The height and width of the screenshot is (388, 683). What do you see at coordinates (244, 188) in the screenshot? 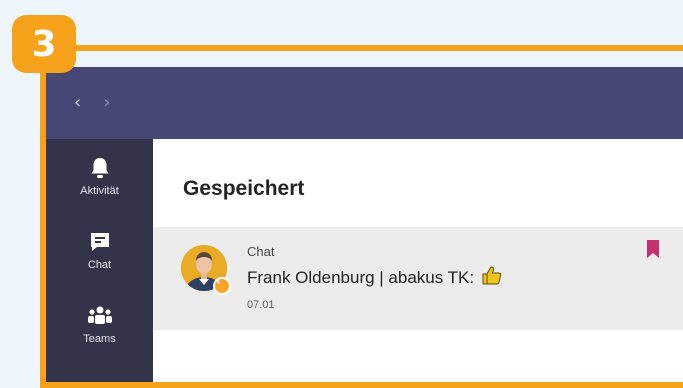
I see `page-title: Gespeichert` at bounding box center [244, 188].